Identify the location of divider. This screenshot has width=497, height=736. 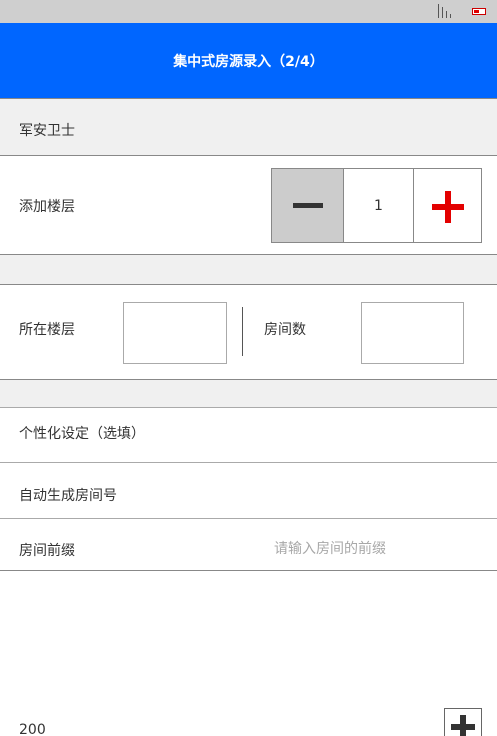
(248, 570).